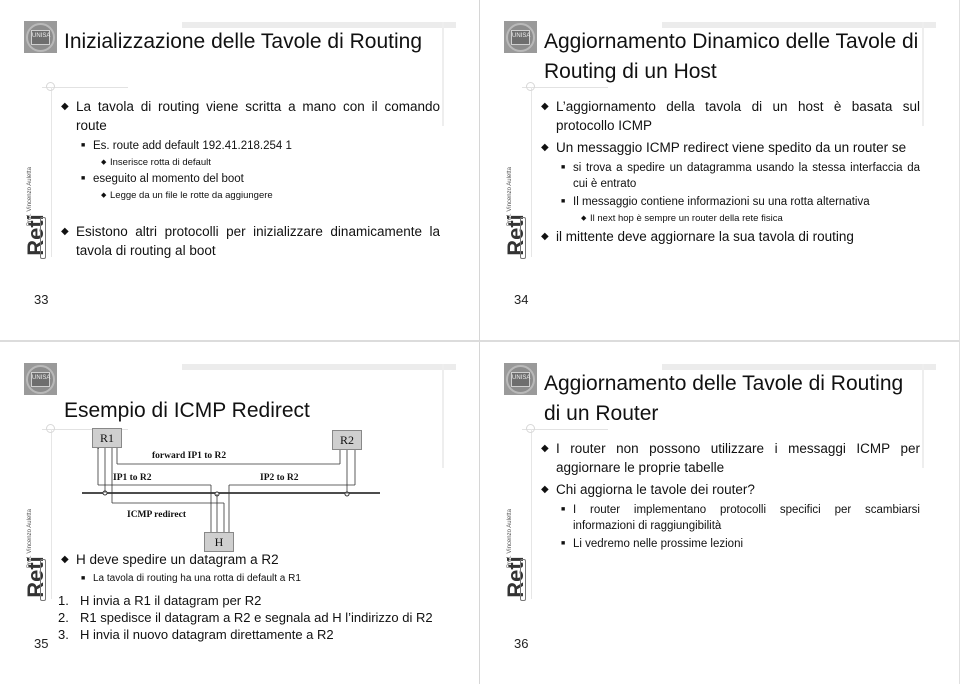  I want to click on ip2-label: IP2 to R2, so click(279, 478).